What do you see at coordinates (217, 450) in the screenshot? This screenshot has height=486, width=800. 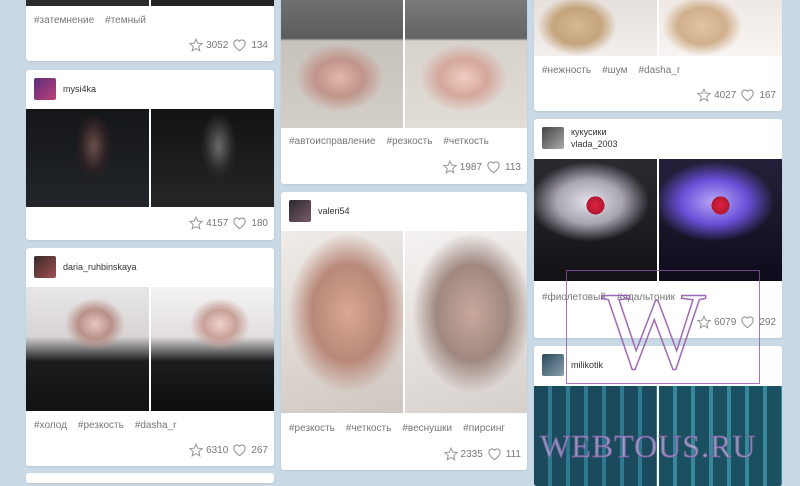 I see `star-count: 6310` at bounding box center [217, 450].